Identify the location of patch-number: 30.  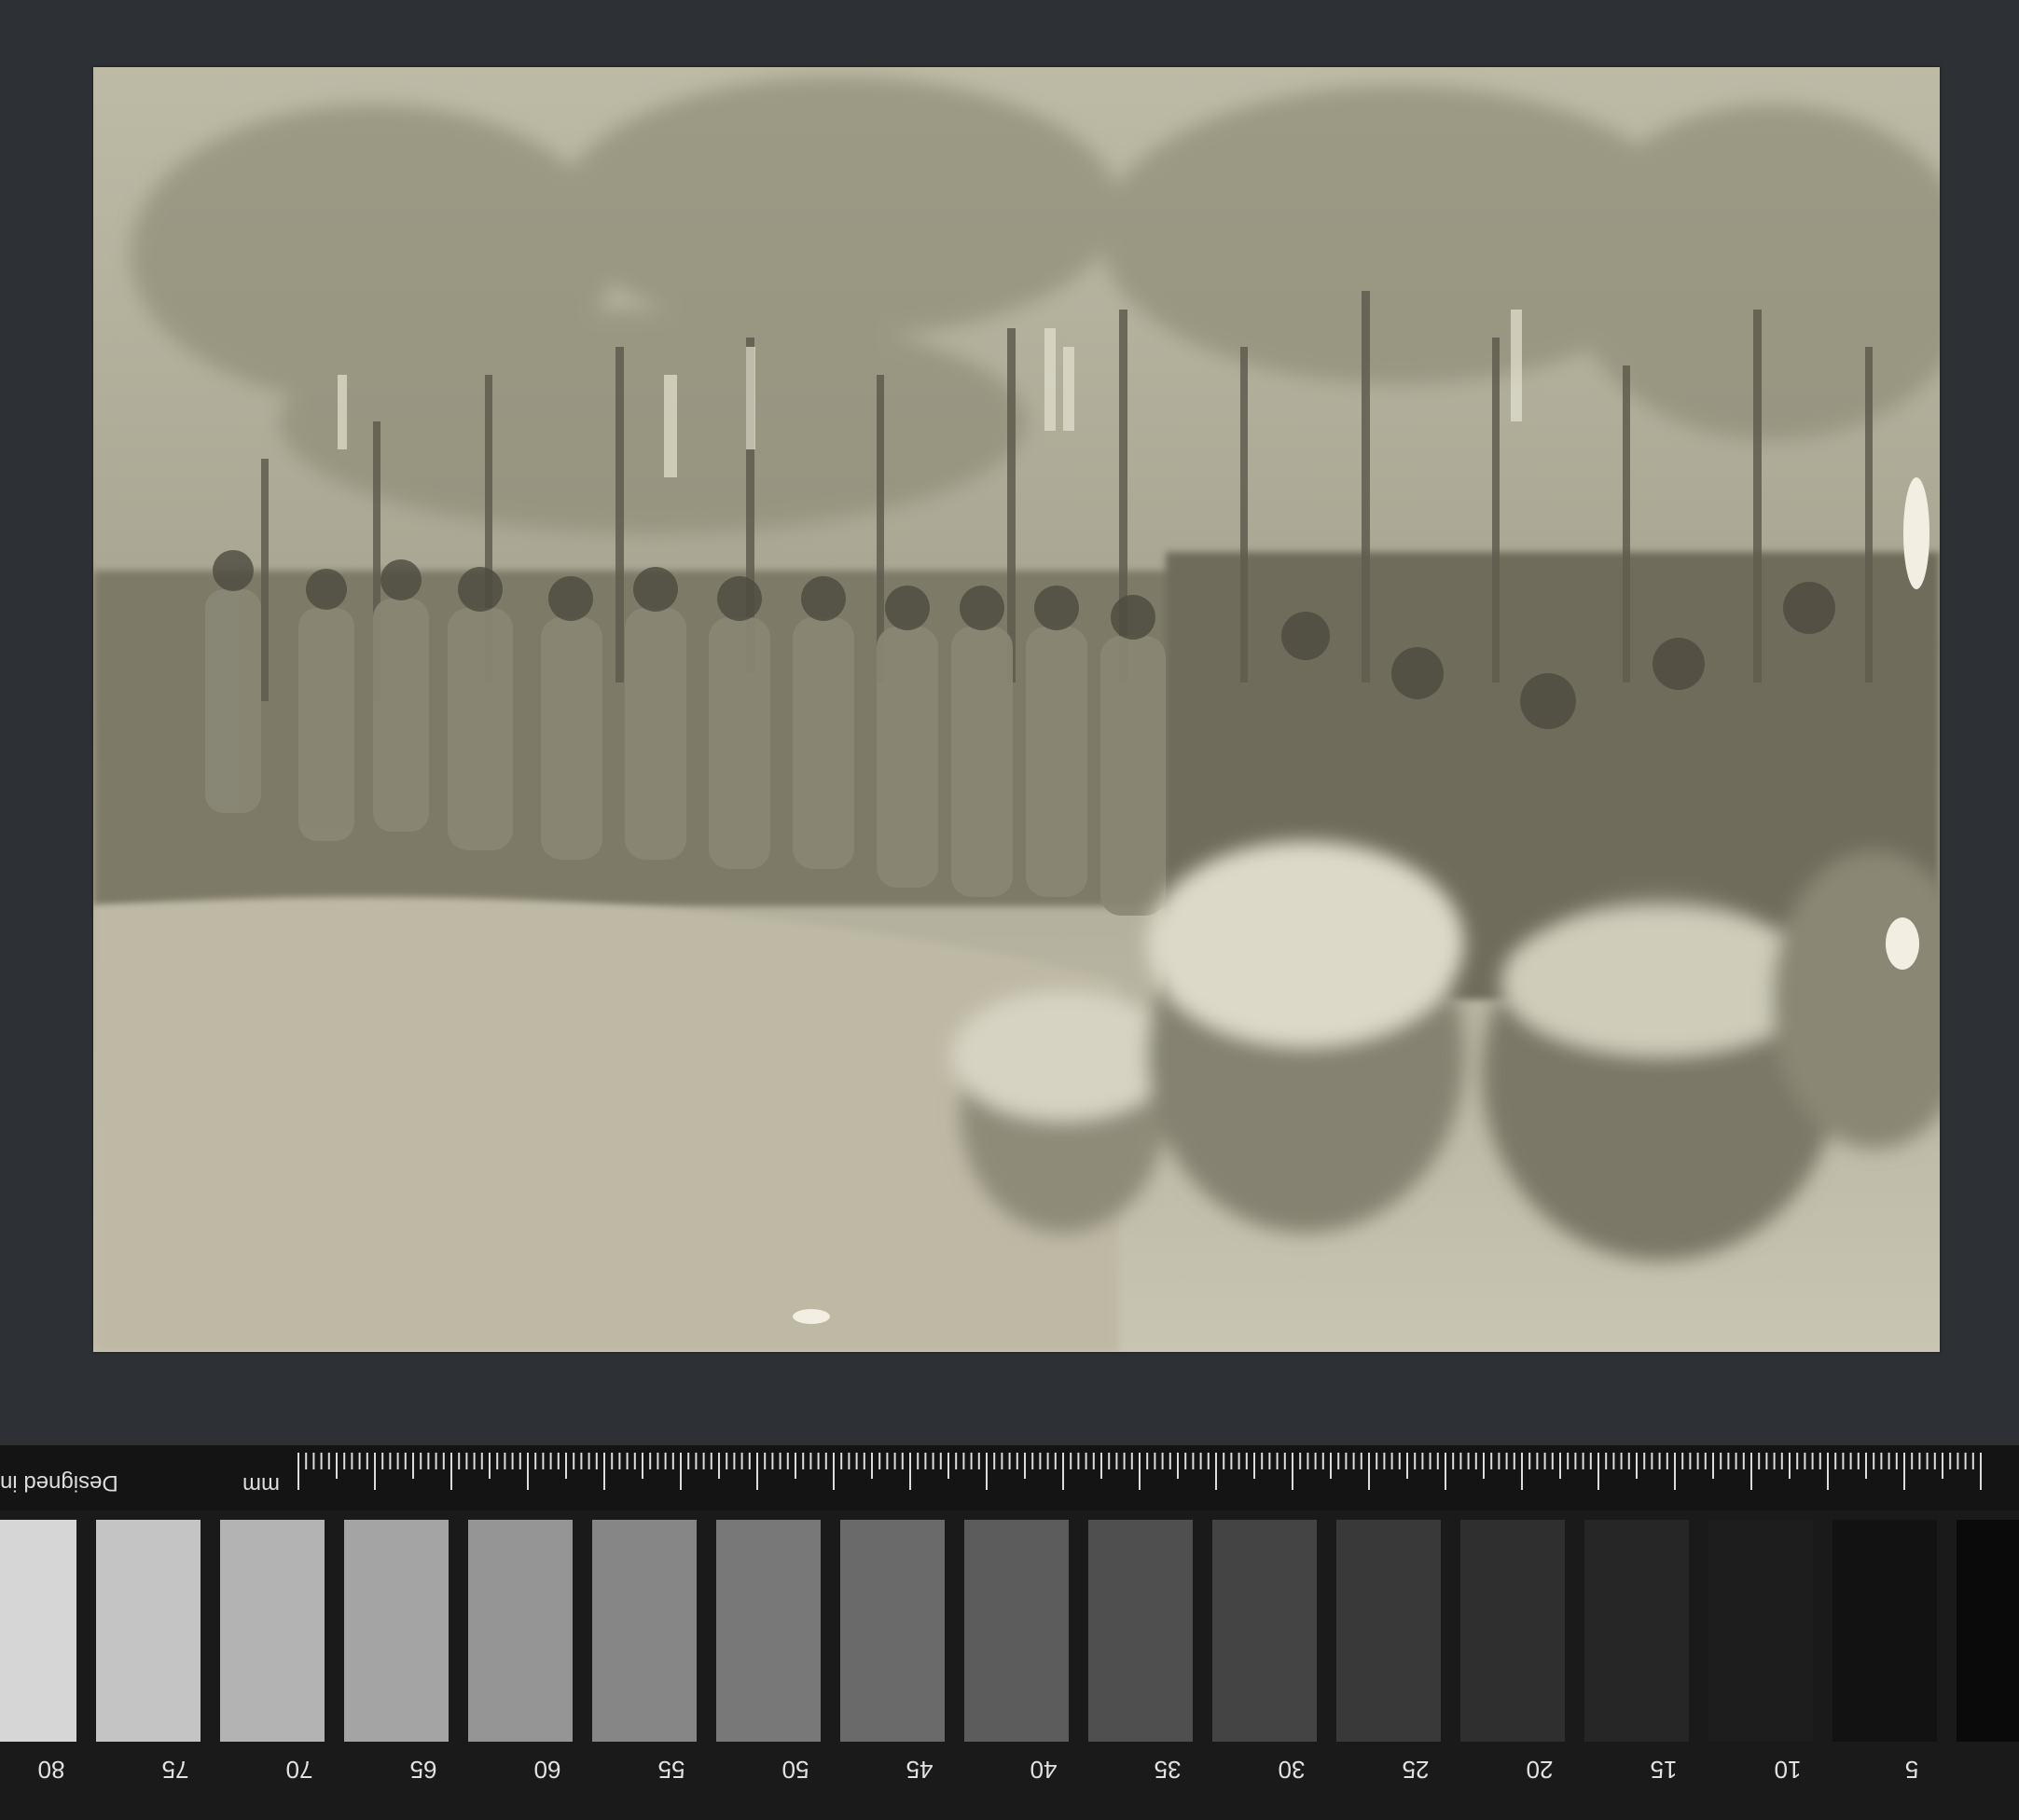
(1292, 1770).